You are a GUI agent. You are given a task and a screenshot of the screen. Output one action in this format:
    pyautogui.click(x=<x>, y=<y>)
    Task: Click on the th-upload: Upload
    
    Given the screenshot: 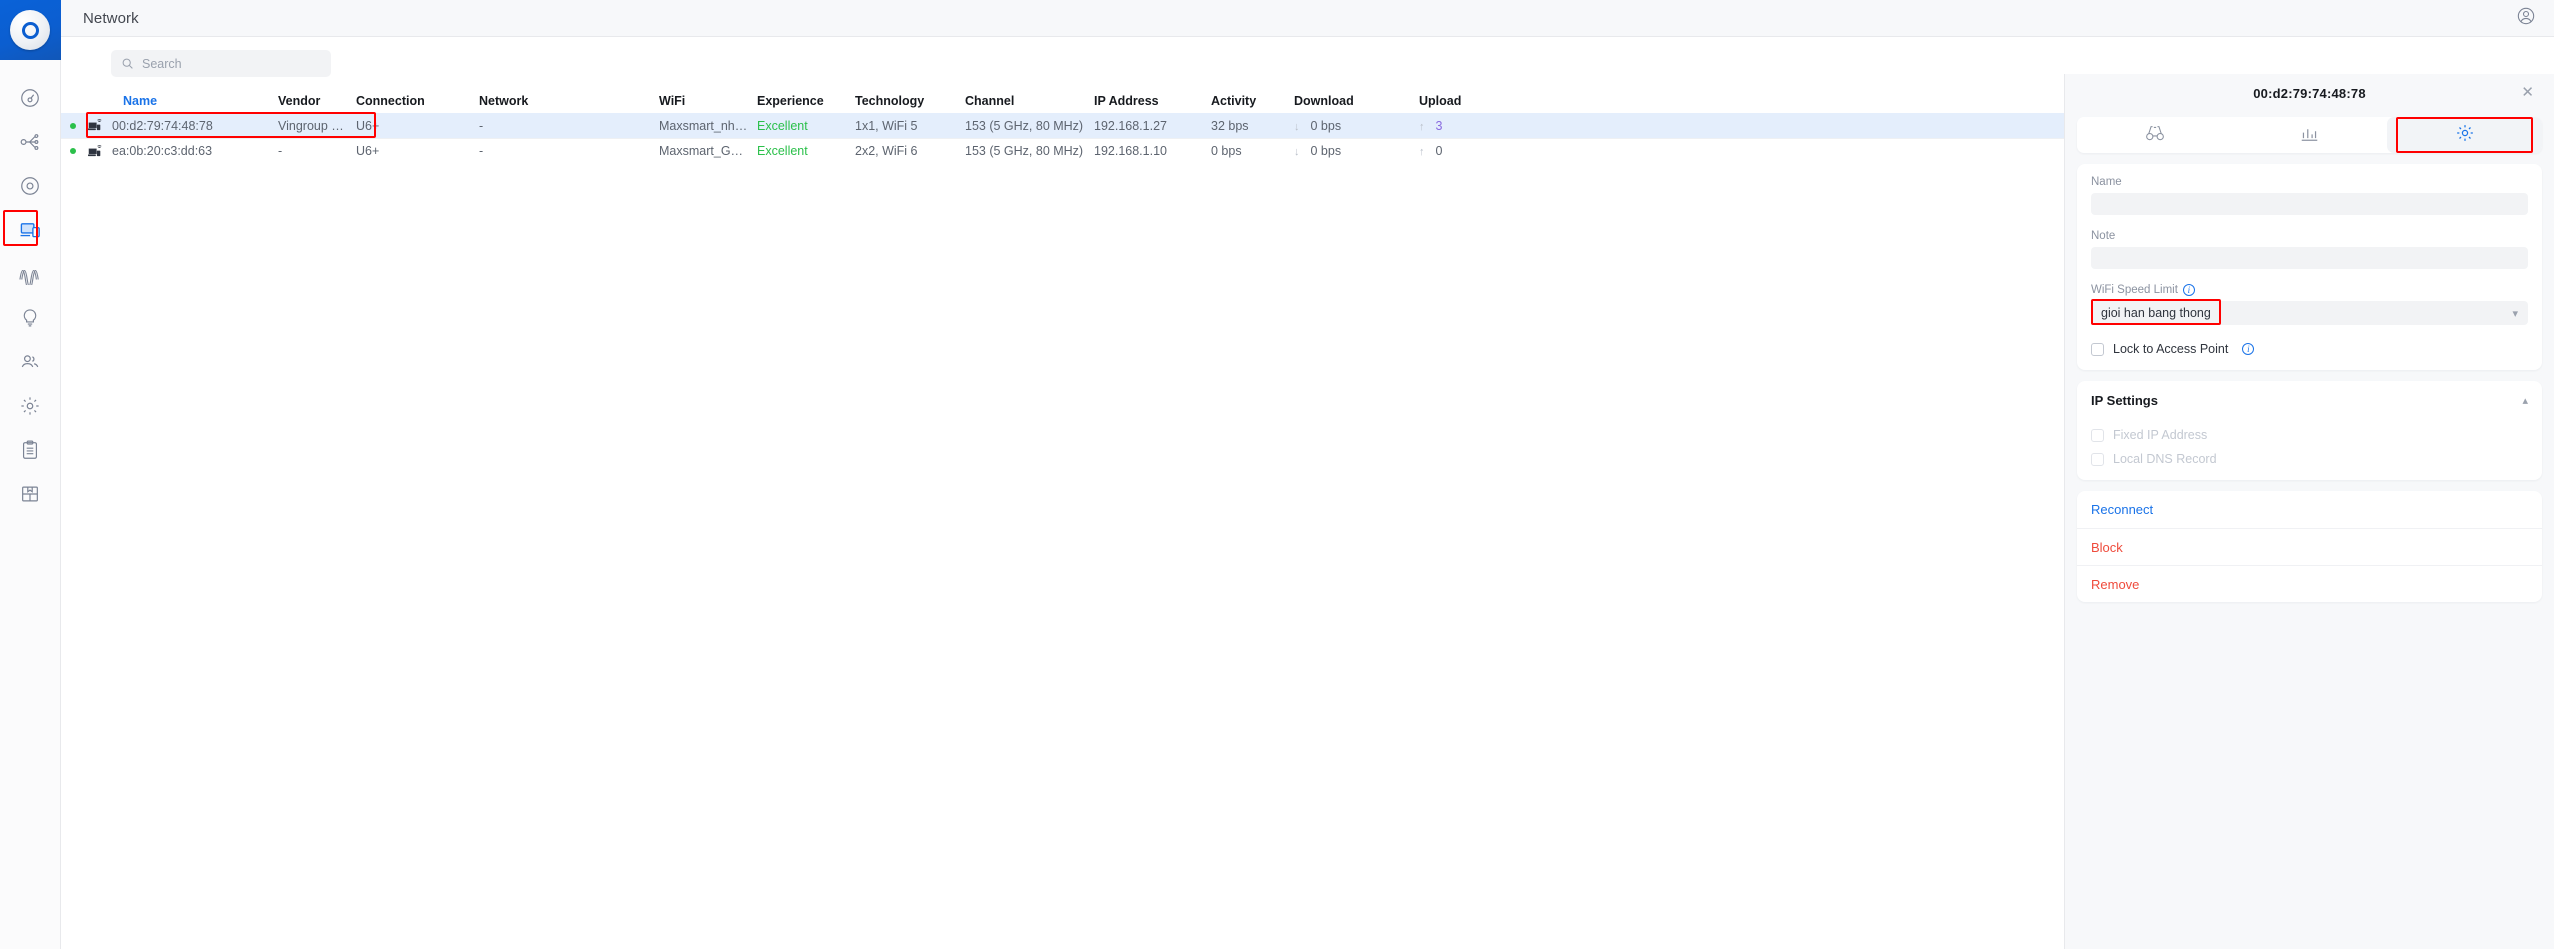 What is the action you would take?
    pyautogui.click(x=1479, y=101)
    